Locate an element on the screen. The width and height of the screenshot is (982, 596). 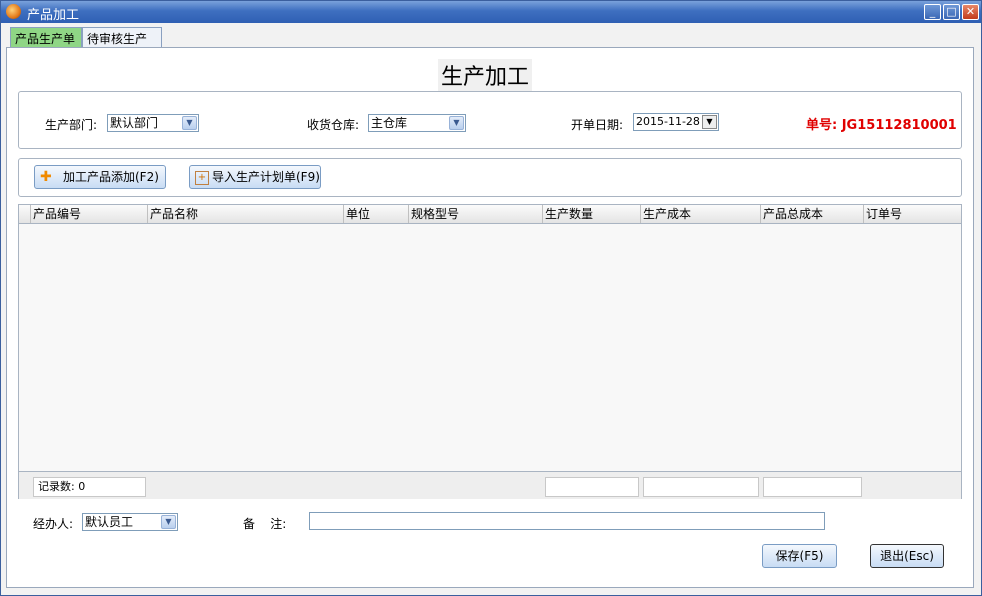
tab-pending-review: 待审核生产单 is located at coordinates (122, 45).